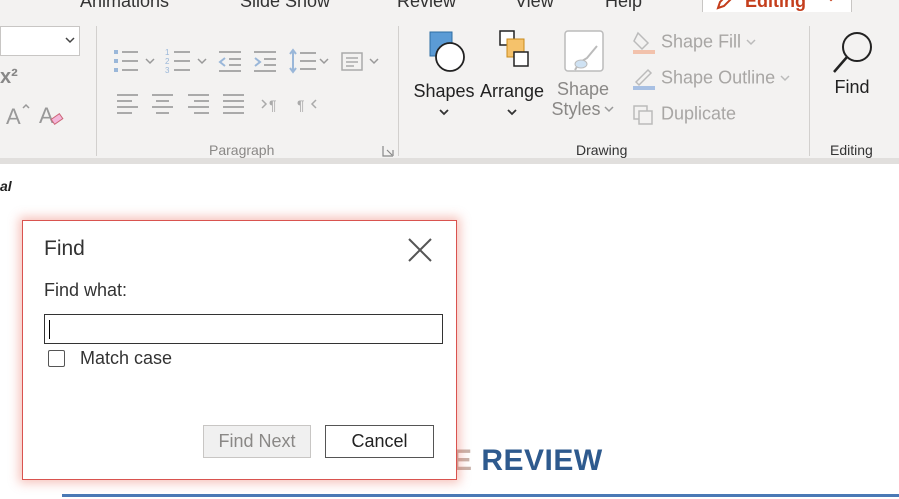 The image size is (899, 499). Describe the element at coordinates (420, 250) in the screenshot. I see `close-icon` at that location.